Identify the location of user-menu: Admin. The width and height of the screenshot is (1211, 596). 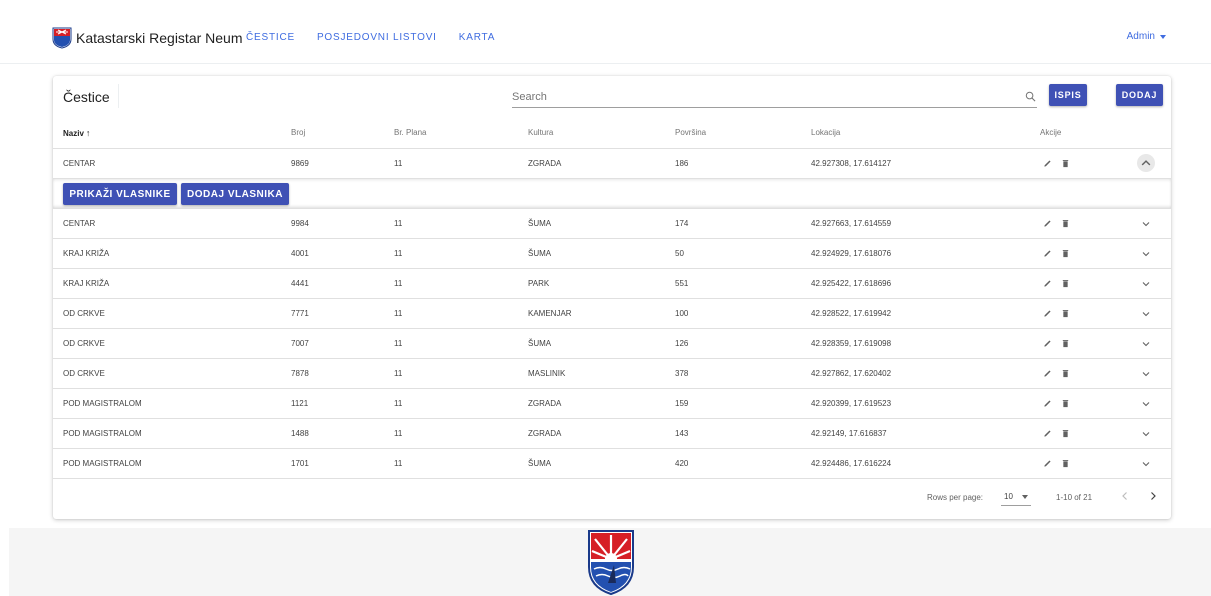
(1146, 36).